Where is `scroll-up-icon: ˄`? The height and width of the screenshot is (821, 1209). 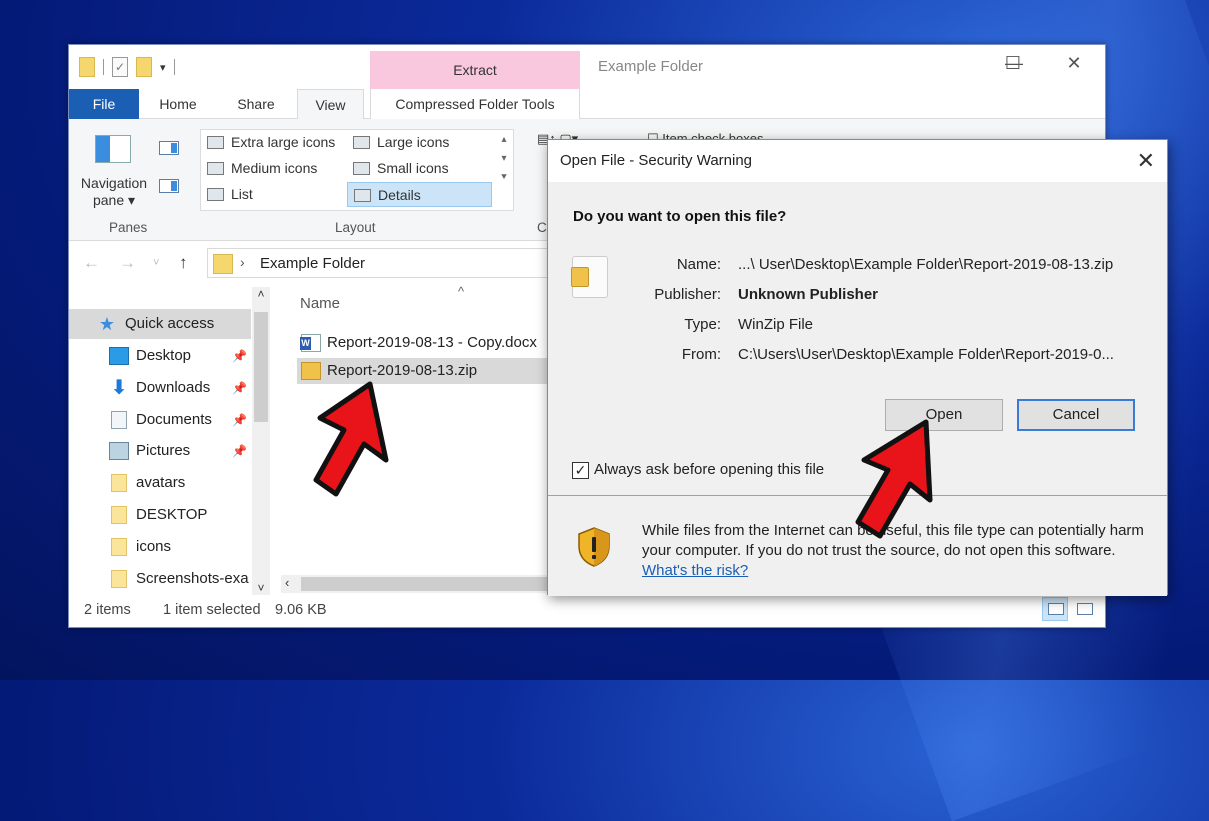
scroll-up-icon: ˄ is located at coordinates (261, 294).